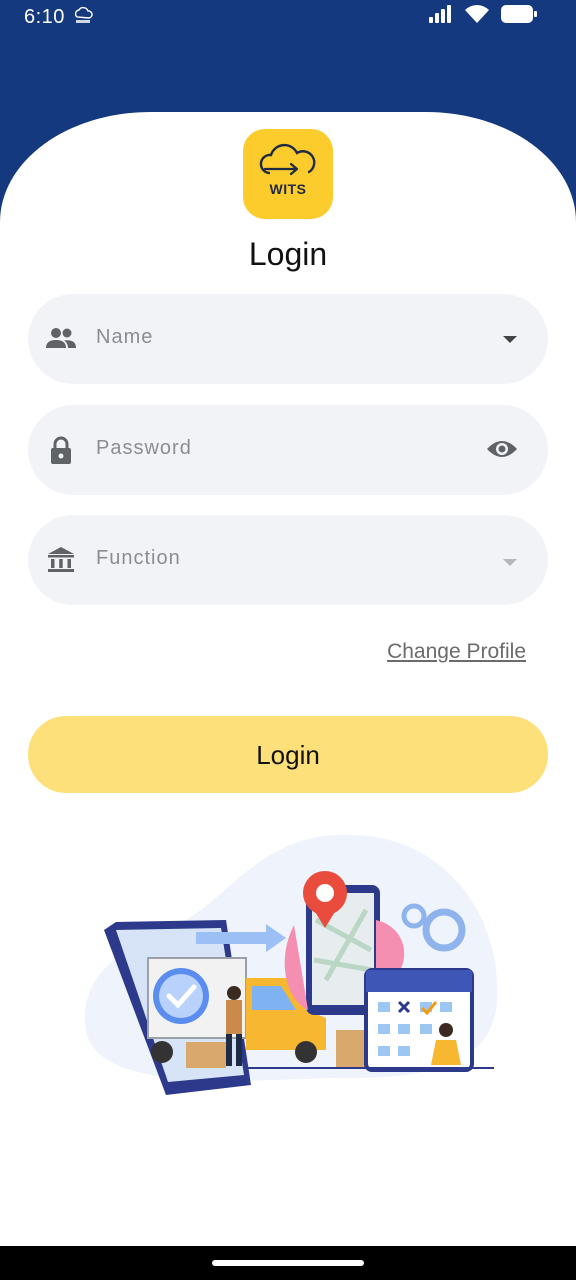 This screenshot has width=576, height=1280. I want to click on battery-icon, so click(519, 17).